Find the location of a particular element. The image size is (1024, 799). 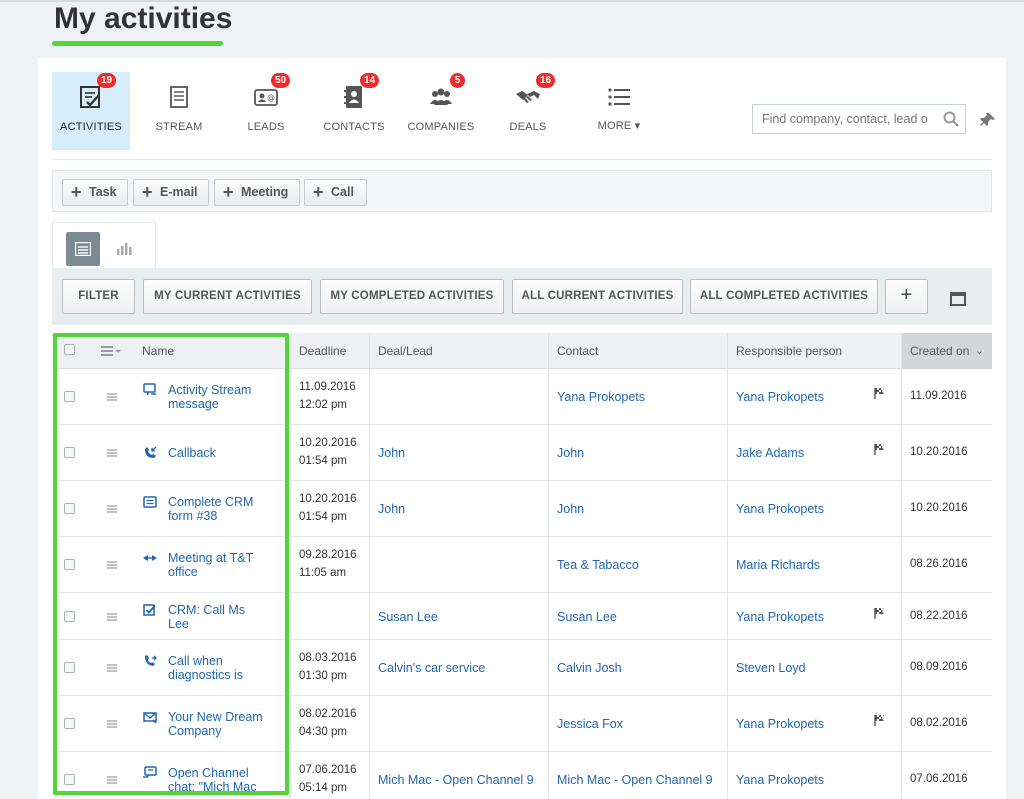

contact-link: Mich Mac - Open Channel 9 is located at coordinates (635, 780).